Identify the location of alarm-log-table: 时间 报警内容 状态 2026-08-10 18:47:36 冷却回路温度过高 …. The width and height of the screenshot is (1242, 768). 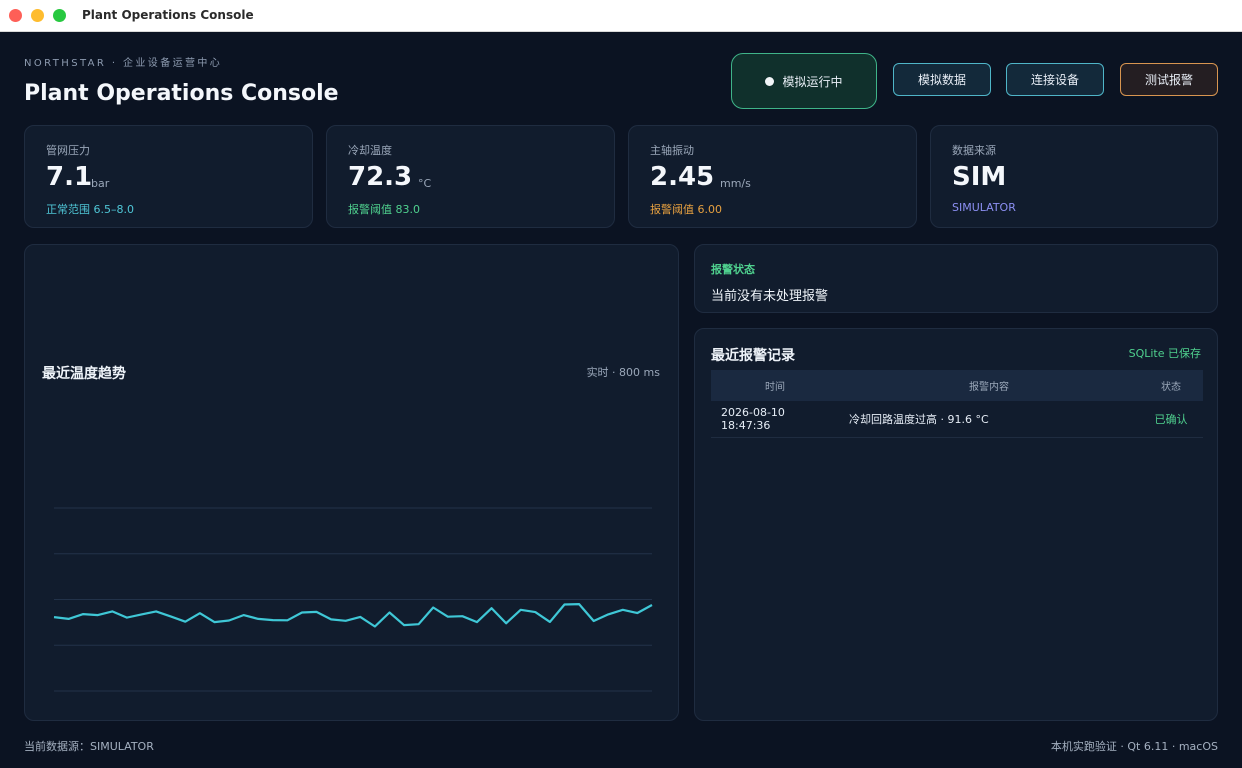
(957, 404).